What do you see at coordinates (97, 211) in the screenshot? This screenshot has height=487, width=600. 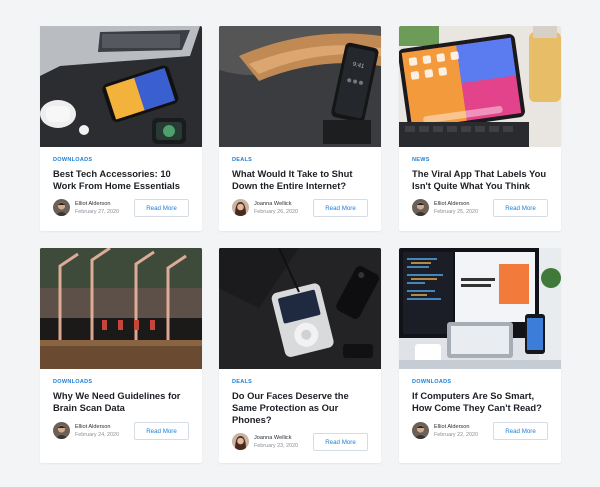 I see `post-date: February 27, 2020` at bounding box center [97, 211].